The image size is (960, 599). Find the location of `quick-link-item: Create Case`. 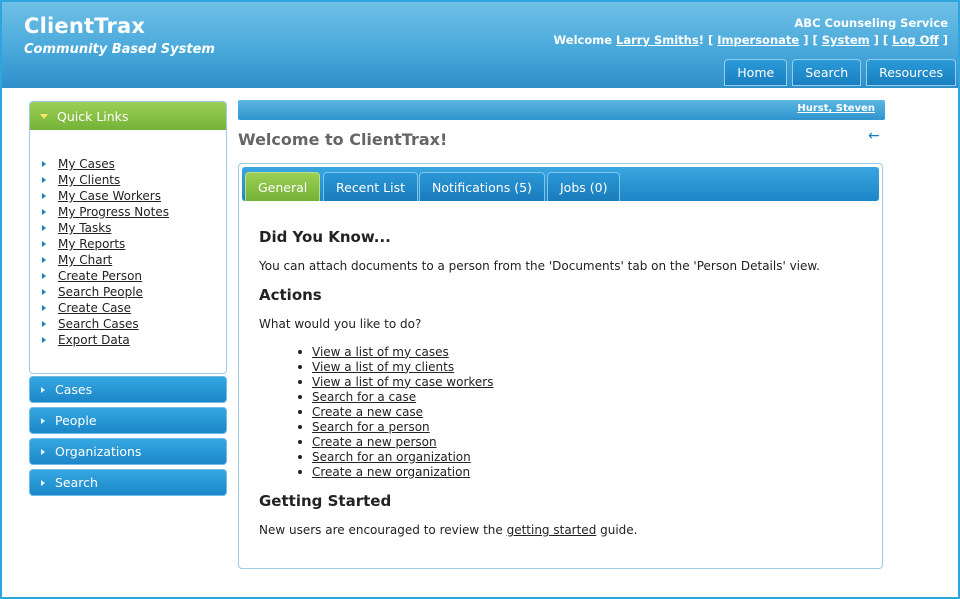

quick-link-item: Create Case is located at coordinates (134, 308).